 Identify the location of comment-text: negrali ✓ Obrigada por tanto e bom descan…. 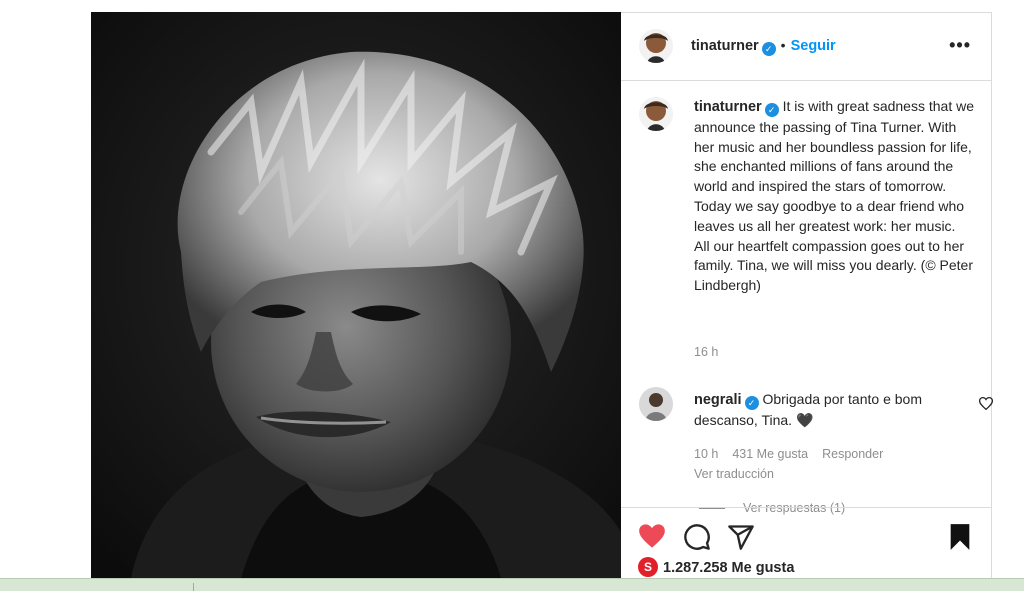
(829, 409).